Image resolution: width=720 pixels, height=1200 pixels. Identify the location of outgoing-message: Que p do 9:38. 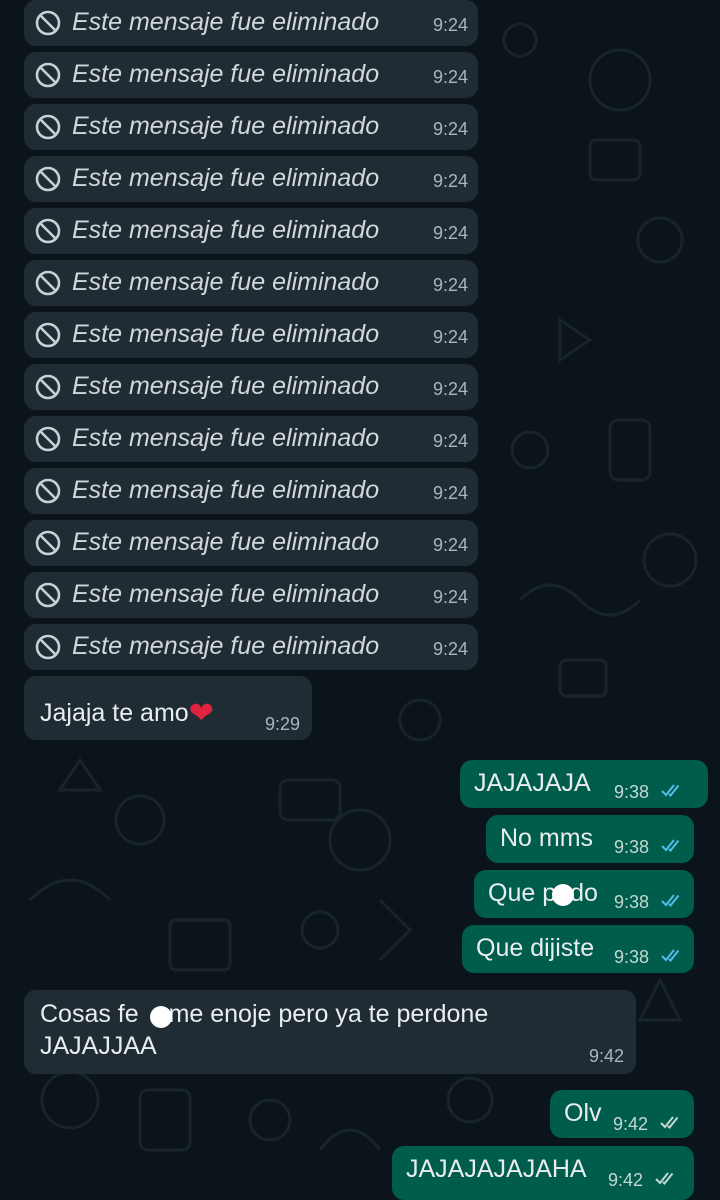
(584, 894).